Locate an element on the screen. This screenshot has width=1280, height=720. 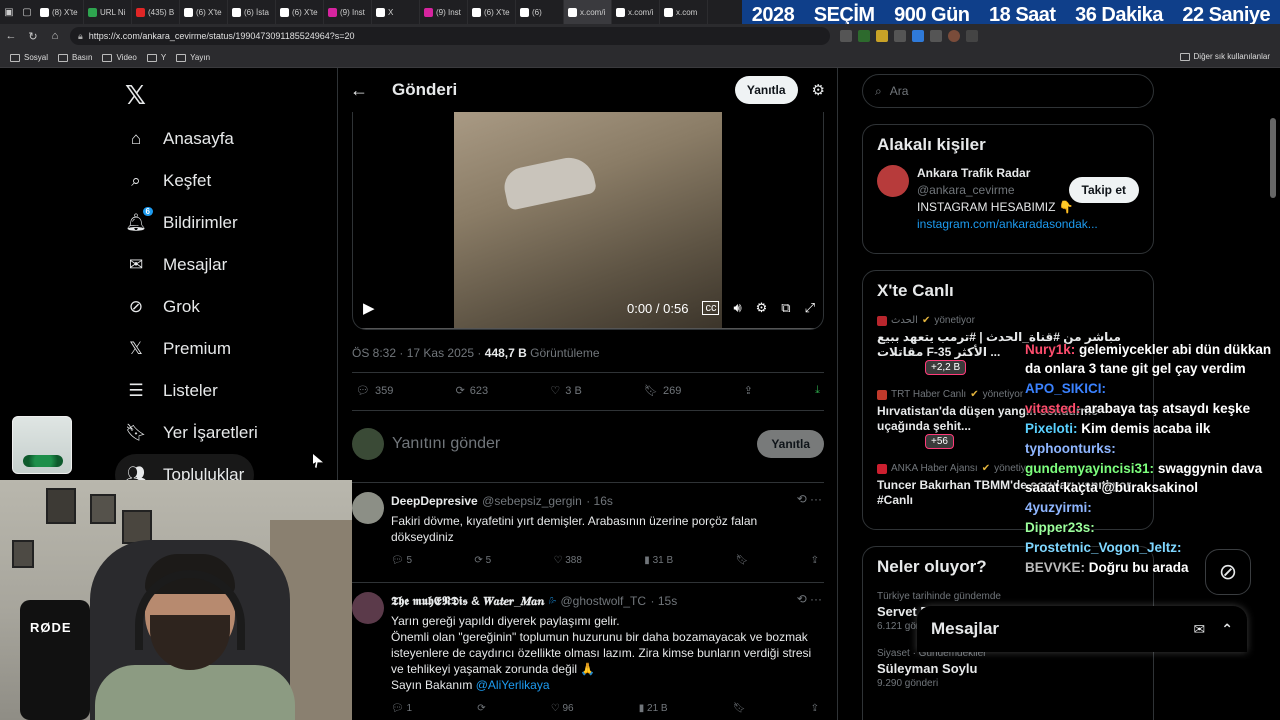
play-icon: ▶ is located at coordinates (369, 308).